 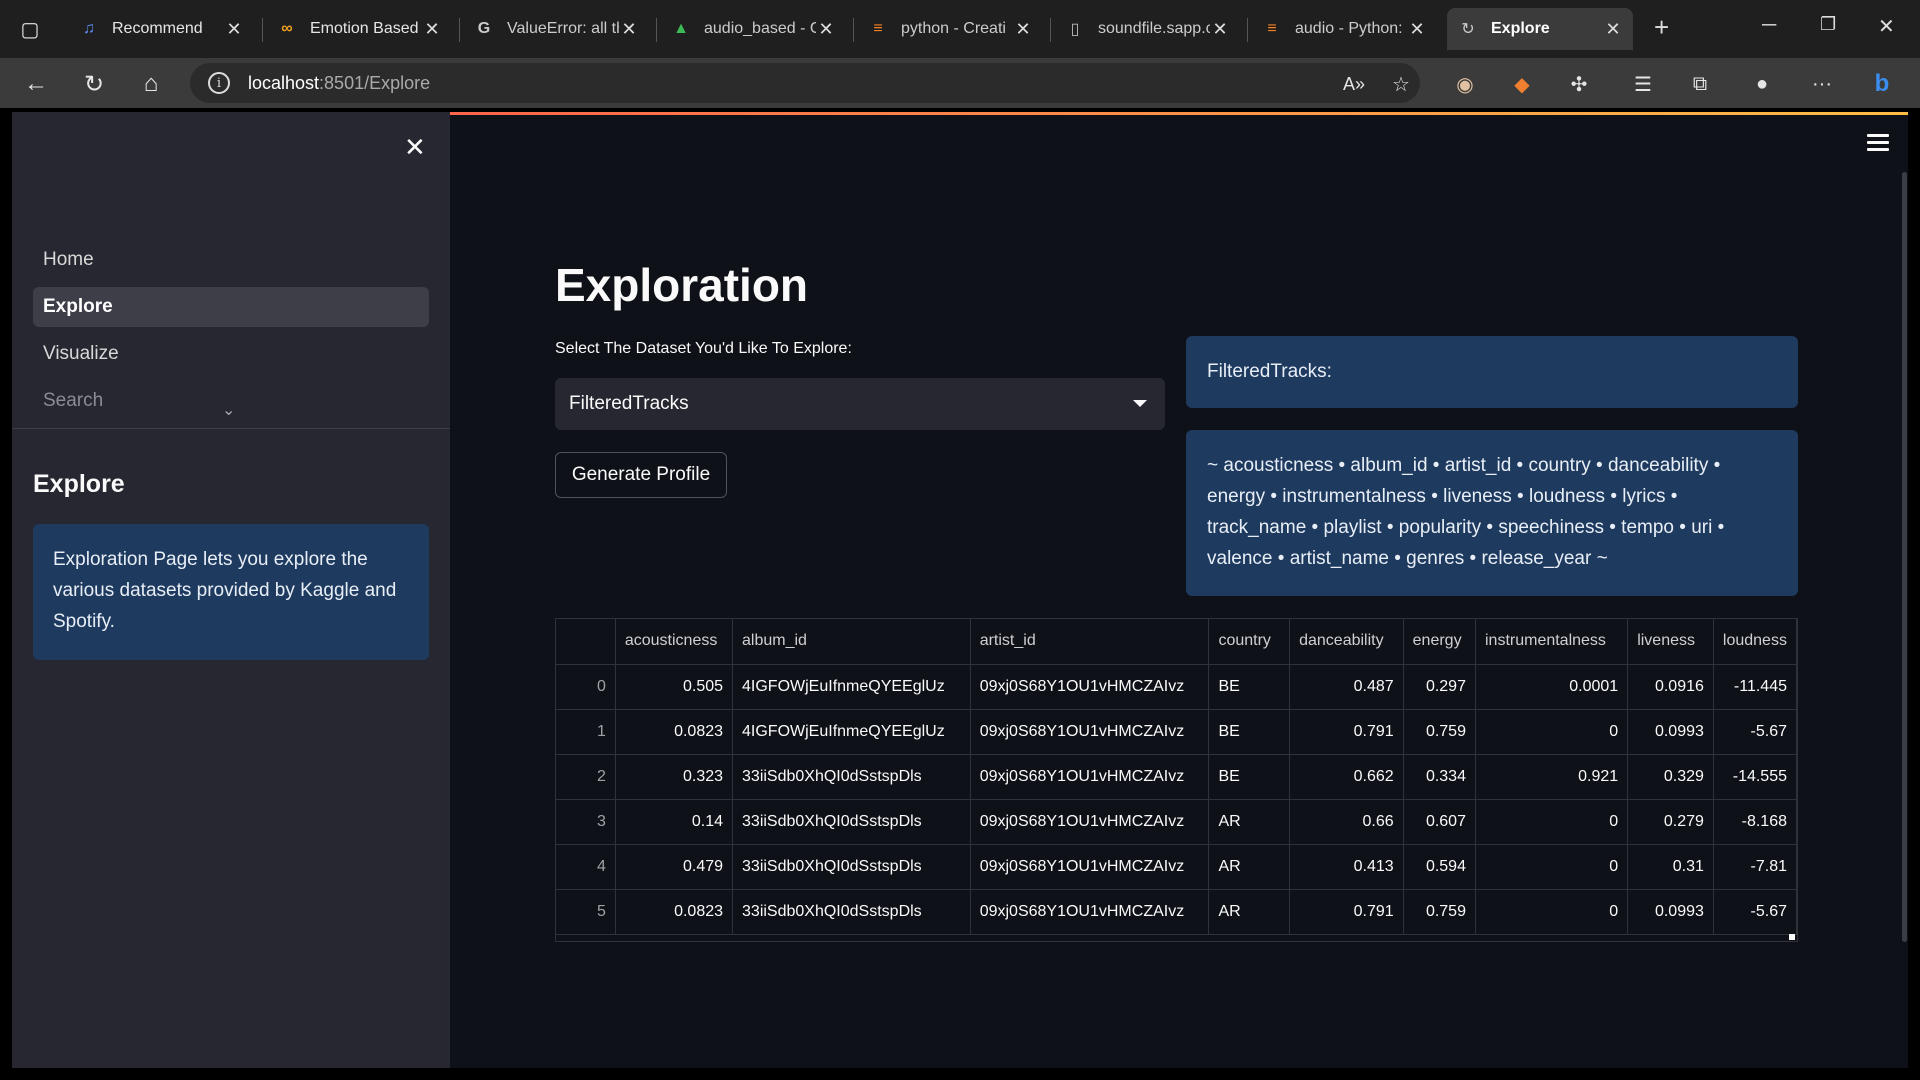 I want to click on table-cell: 1, so click(x=586, y=732).